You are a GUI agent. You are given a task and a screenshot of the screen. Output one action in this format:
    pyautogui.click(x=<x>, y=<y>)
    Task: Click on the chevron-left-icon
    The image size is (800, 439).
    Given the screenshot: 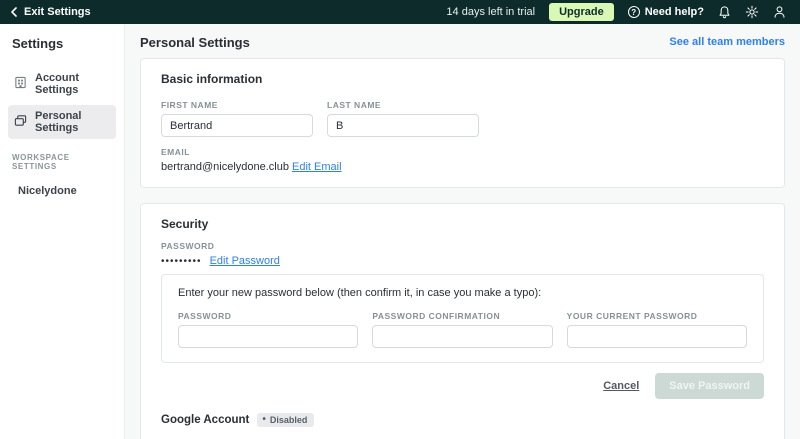 What is the action you would take?
    pyautogui.click(x=14, y=12)
    